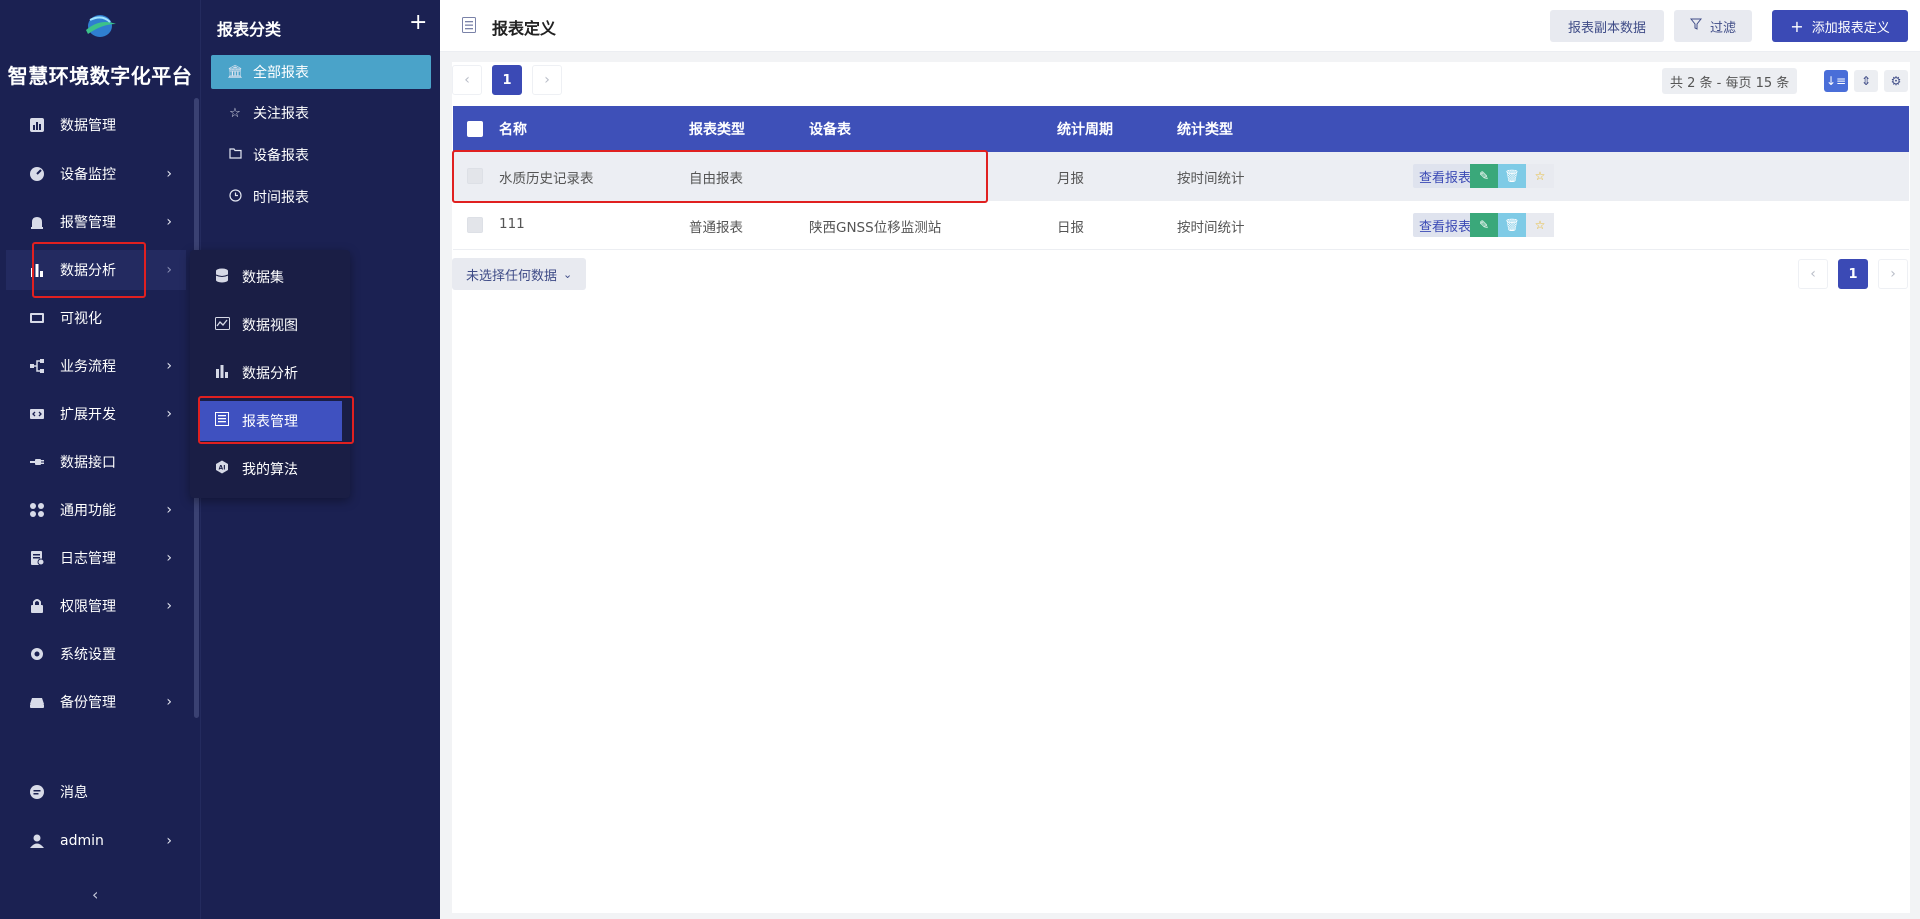 The image size is (1920, 919). What do you see at coordinates (96, 270) in the screenshot?
I see `nav-item-data-analysis: 数据分析 ›` at bounding box center [96, 270].